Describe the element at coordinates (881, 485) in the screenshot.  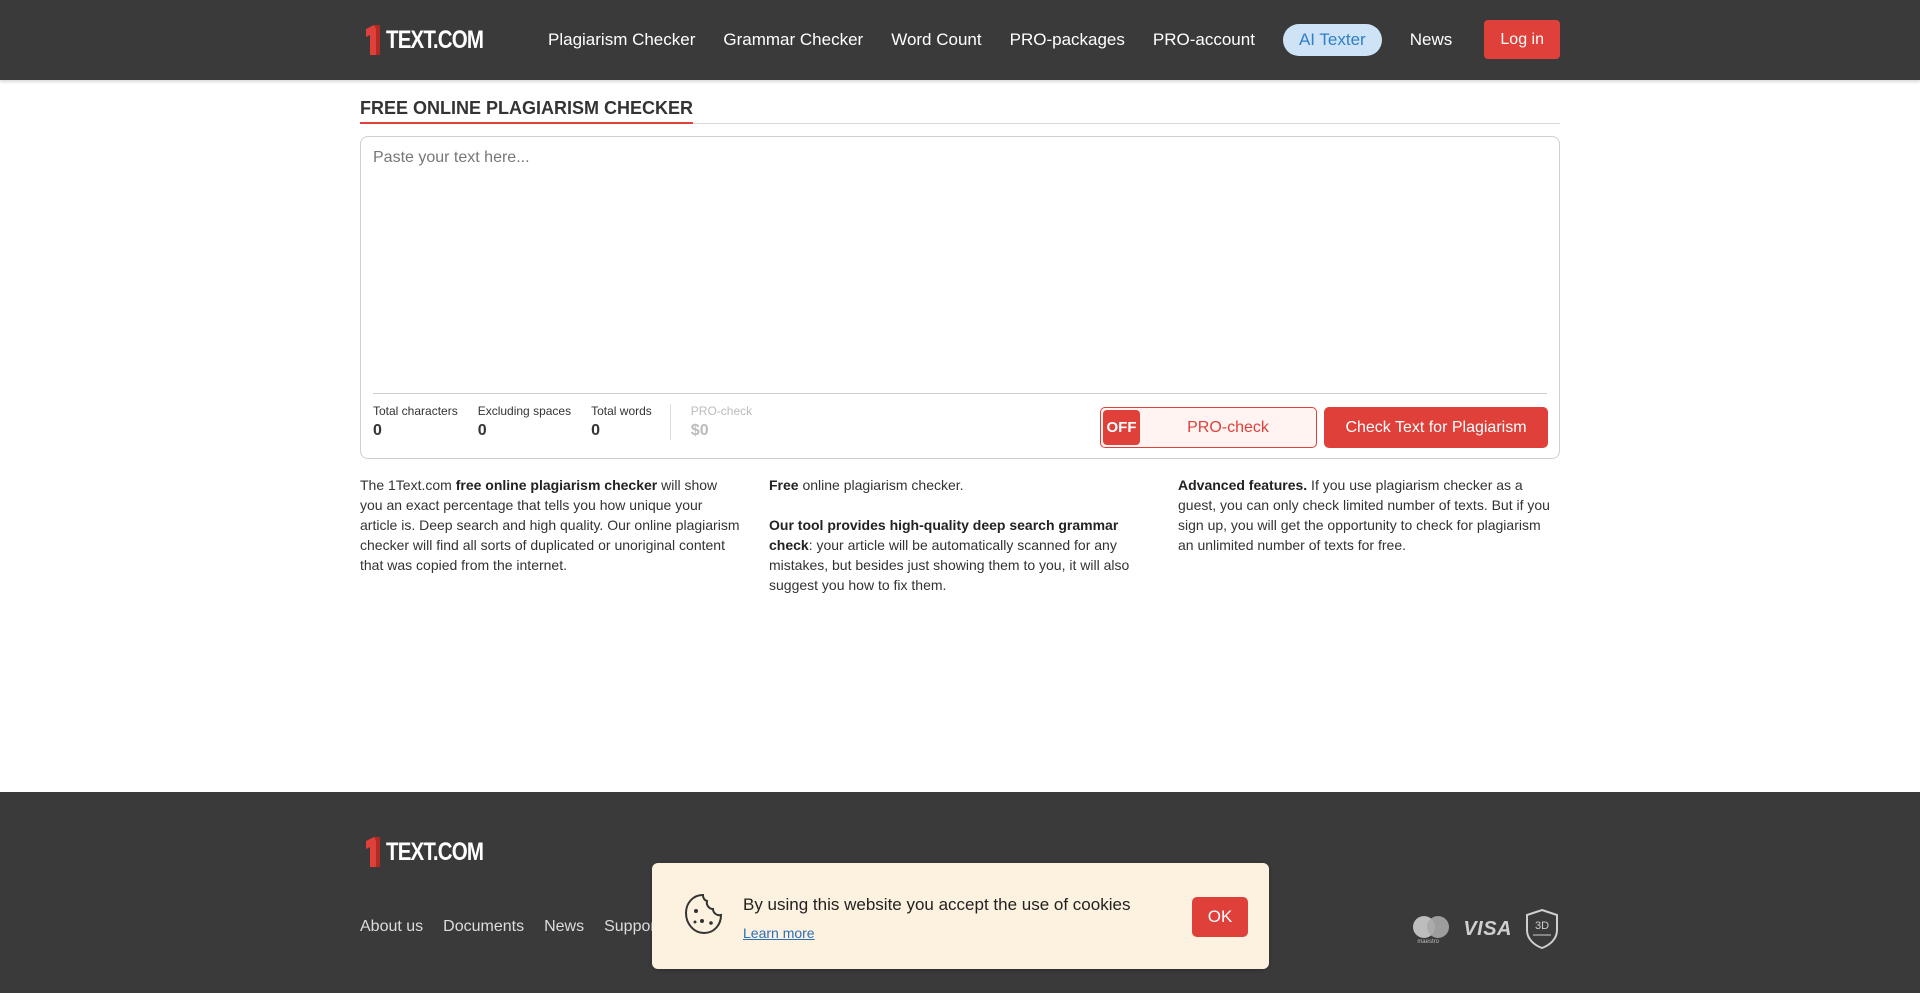
I see `info-text: online plagiarism checker.` at that location.